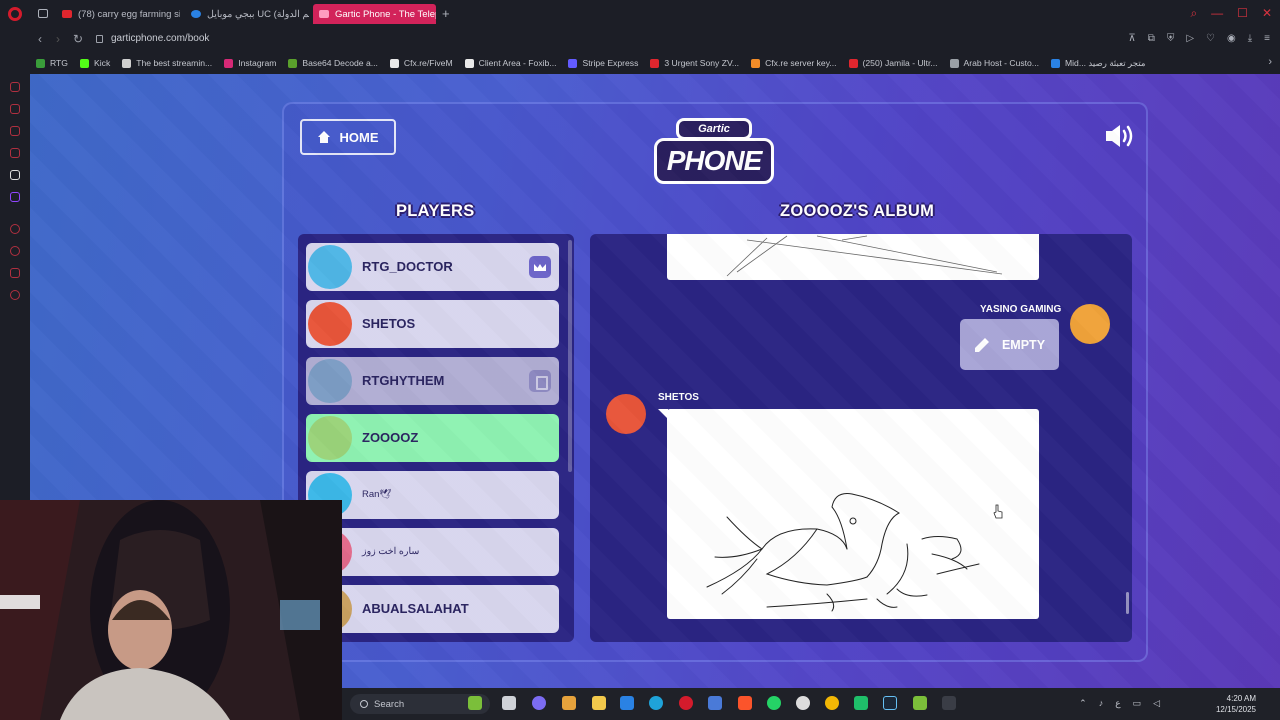  Describe the element at coordinates (1231, 38) in the screenshot. I see `account-icon: ◉` at that location.